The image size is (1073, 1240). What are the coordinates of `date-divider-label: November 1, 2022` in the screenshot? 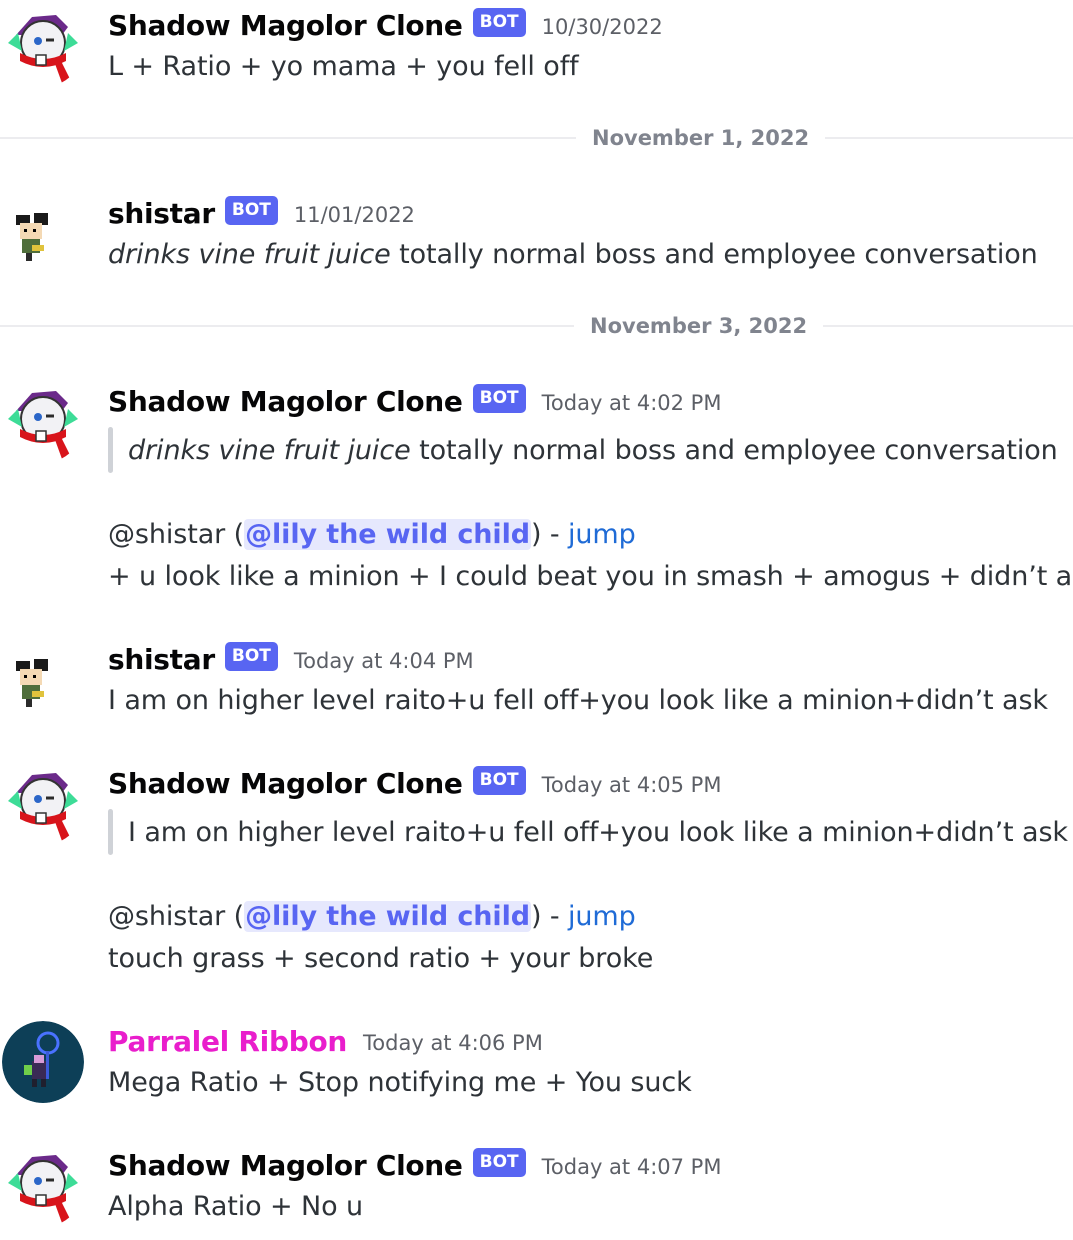 It's located at (701, 138).